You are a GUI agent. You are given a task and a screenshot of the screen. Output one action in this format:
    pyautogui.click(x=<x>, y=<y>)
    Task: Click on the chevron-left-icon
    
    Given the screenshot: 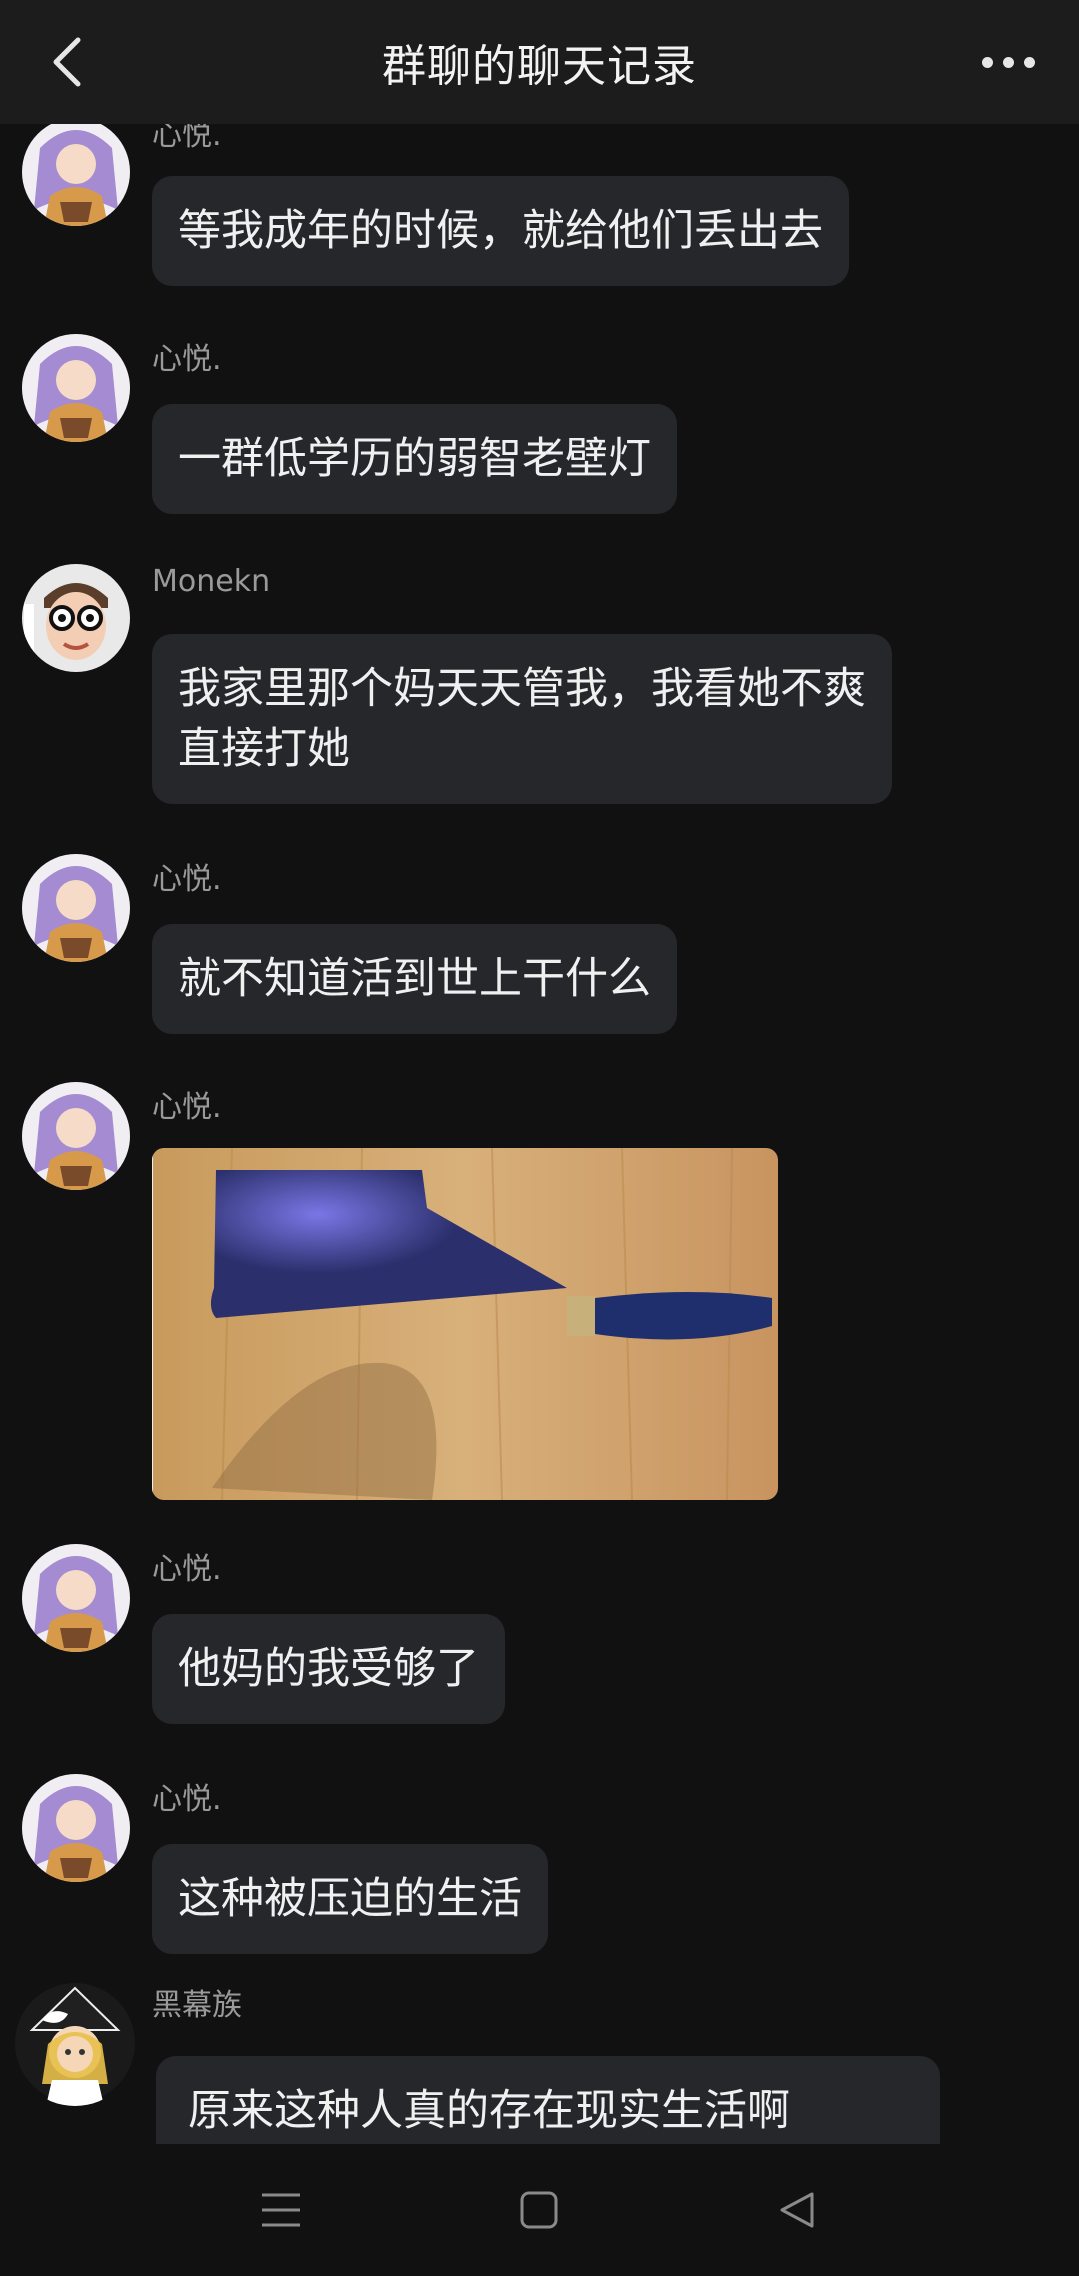 What is the action you would take?
    pyautogui.click(x=67, y=62)
    